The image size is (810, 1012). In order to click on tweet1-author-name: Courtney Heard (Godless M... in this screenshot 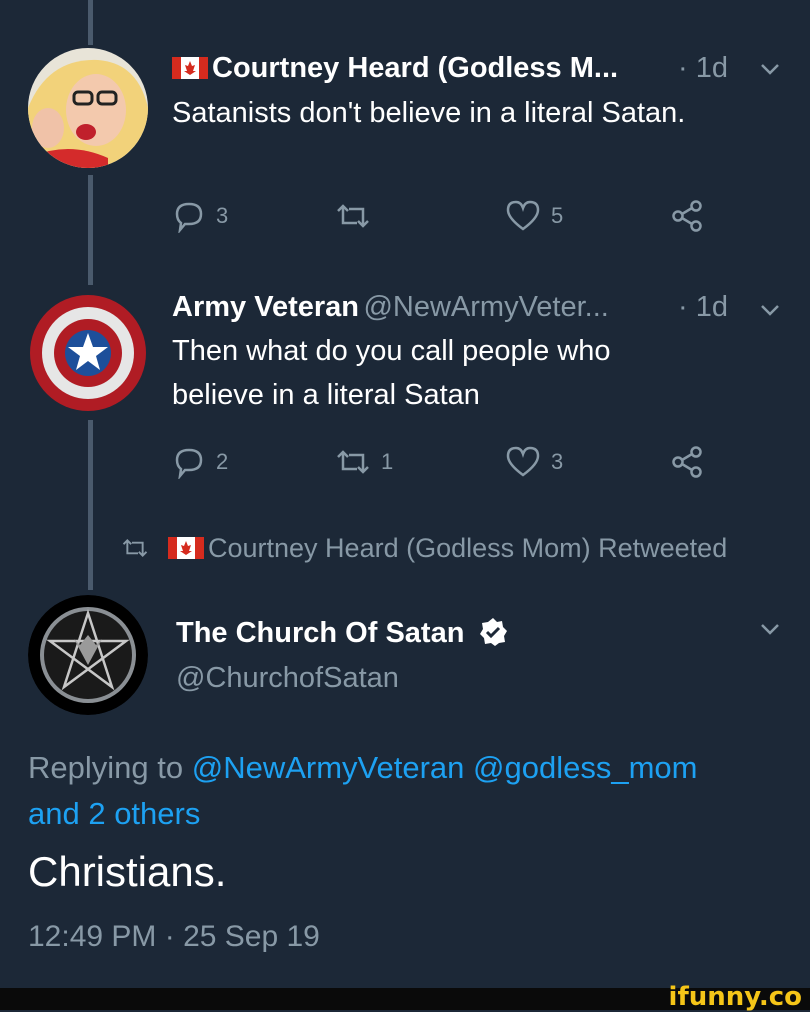, I will do `click(415, 68)`.